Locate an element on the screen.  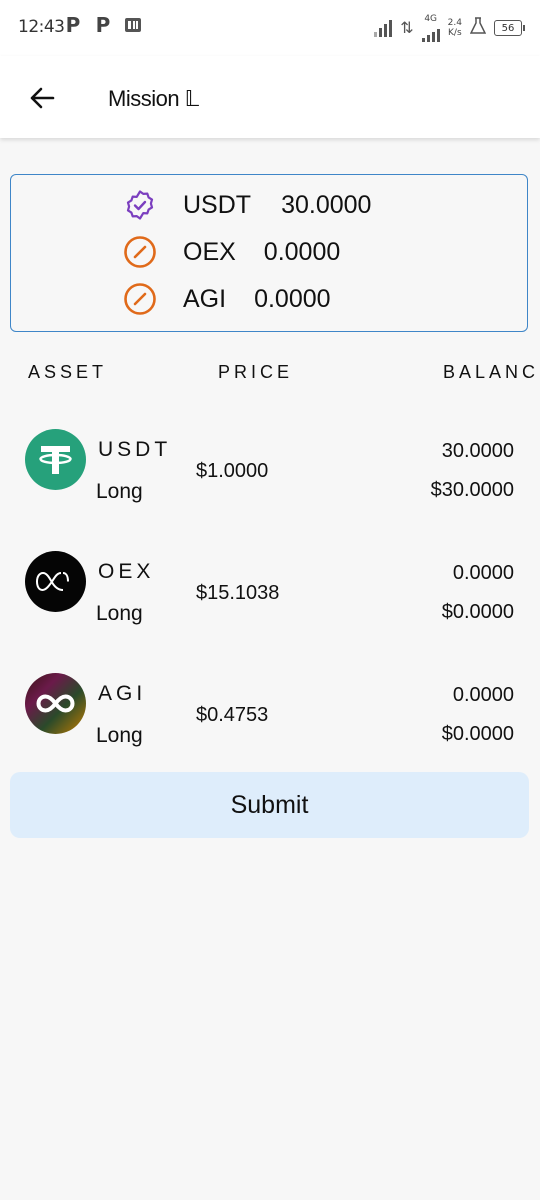
asset-row-usdt: USDT Long $1.0000 30.0000 $30.0000 is located at coordinates (270, 470).